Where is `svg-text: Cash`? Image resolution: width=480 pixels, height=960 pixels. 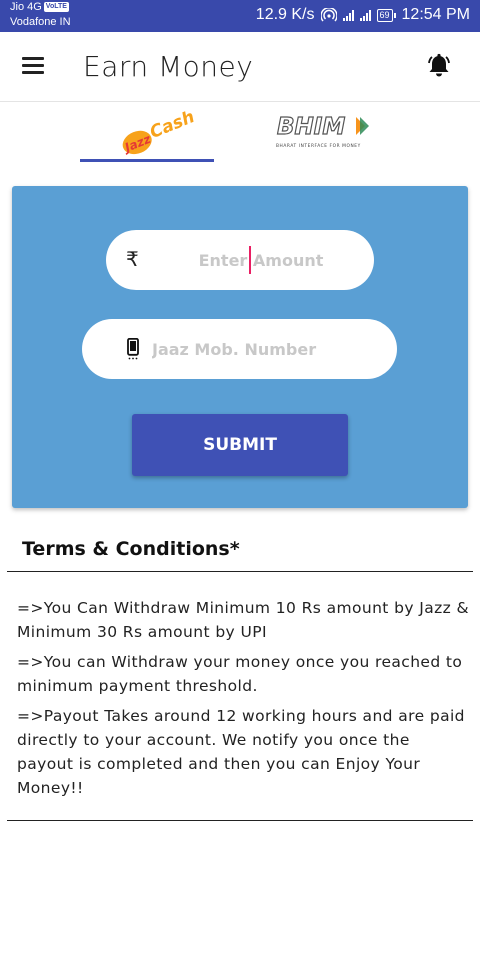 svg-text: Cash is located at coordinates (172, 125).